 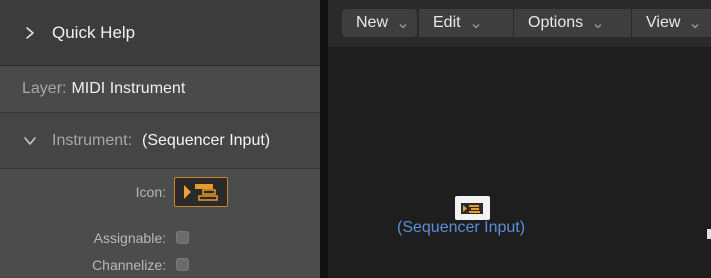 What do you see at coordinates (92, 140) in the screenshot?
I see `instrument-key: Instrument:` at bounding box center [92, 140].